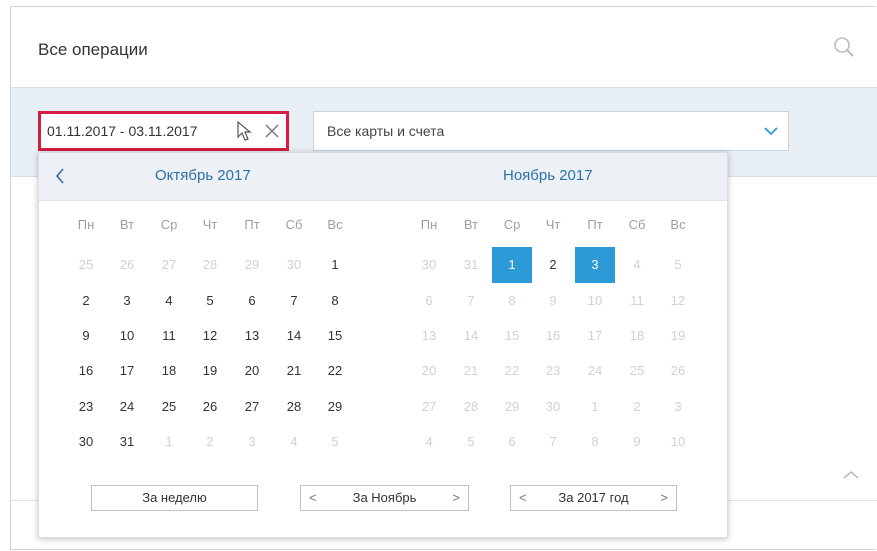  What do you see at coordinates (60, 176) in the screenshot?
I see `chevron-left-icon` at bounding box center [60, 176].